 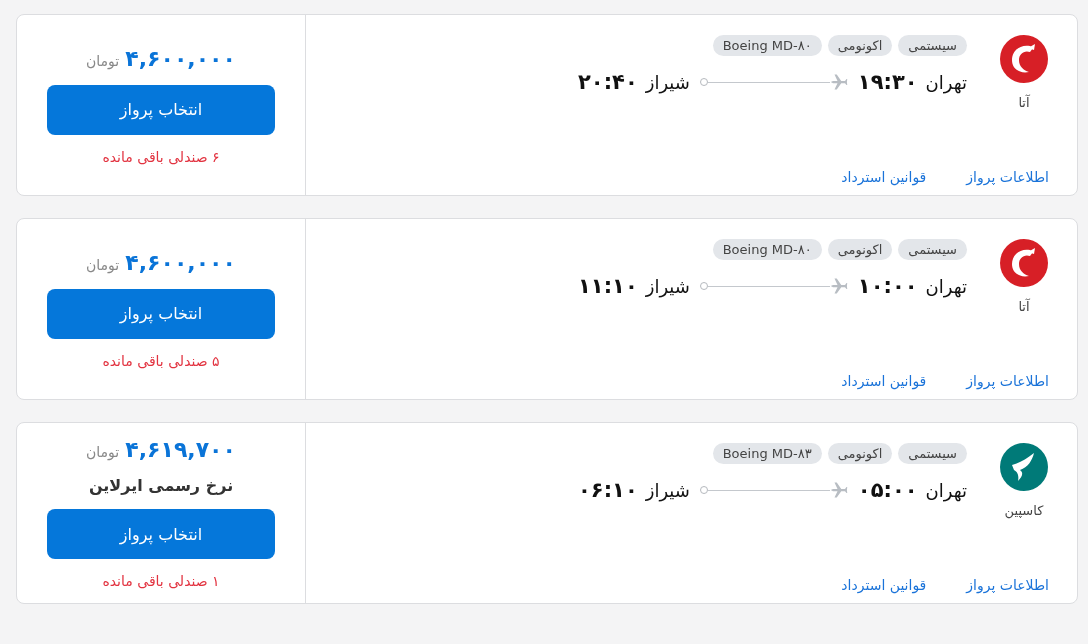 I want to click on departure: تهران ۰۵:۰۰, so click(x=912, y=490).